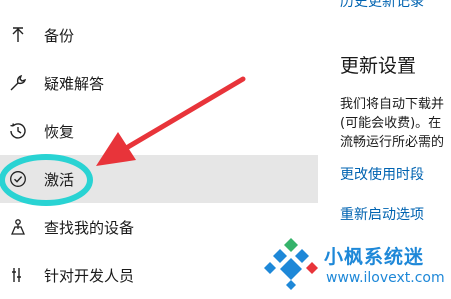 This screenshot has width=451, height=299. I want to click on restart-options-link: 重新启动选项, so click(382, 214).